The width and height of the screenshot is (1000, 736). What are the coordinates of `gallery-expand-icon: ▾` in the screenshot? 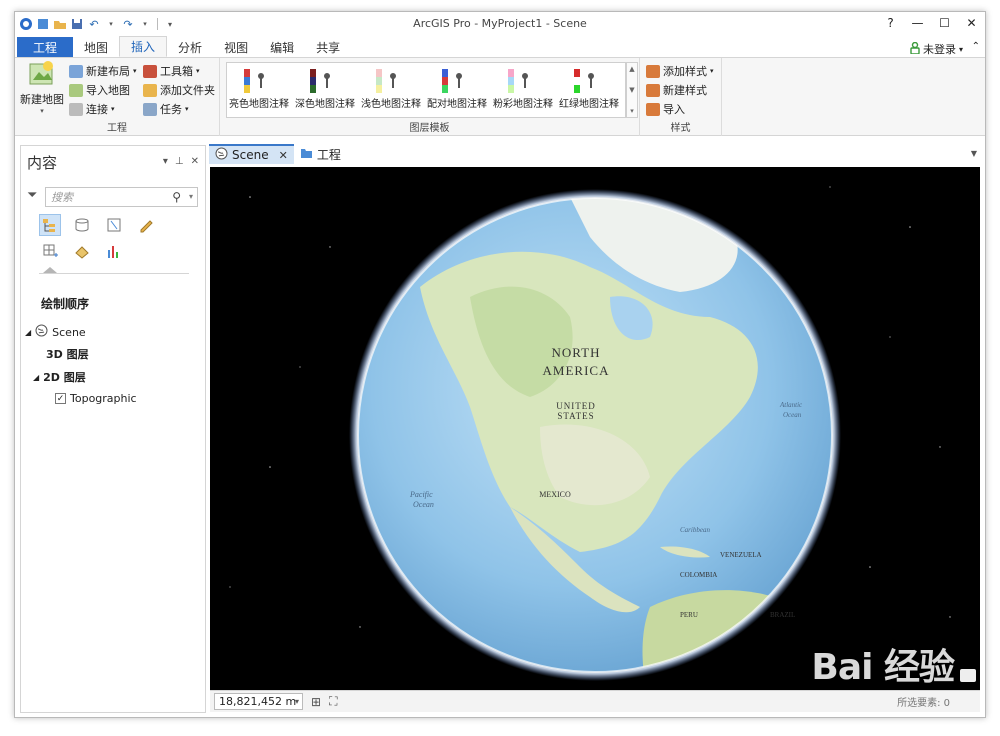 It's located at (632, 111).